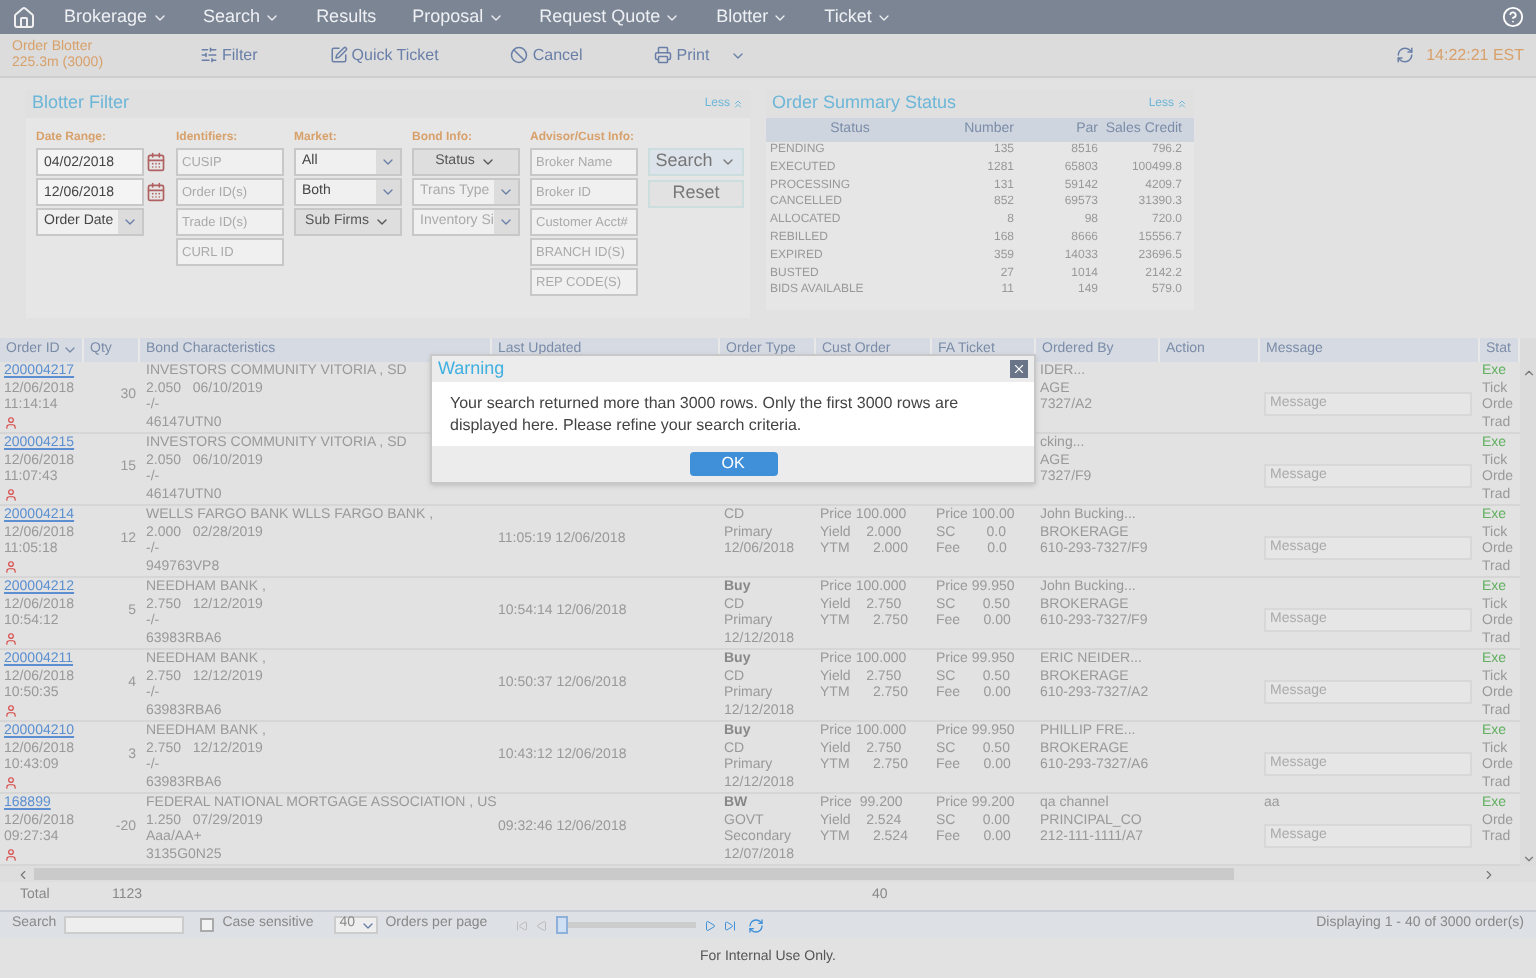 Image resolution: width=1536 pixels, height=978 pixels. I want to click on scroll-left-icon, so click(23, 874).